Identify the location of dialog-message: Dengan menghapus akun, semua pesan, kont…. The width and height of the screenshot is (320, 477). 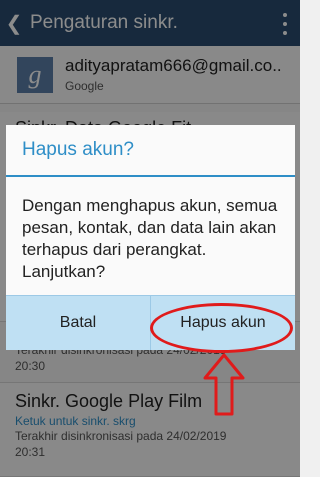
(150, 238).